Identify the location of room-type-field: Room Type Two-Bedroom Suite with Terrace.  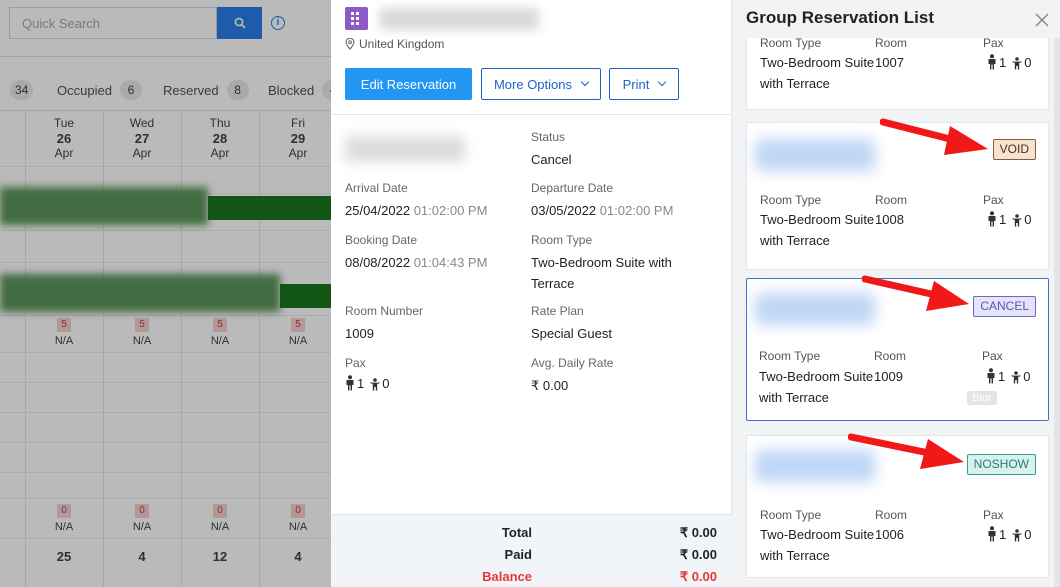
(601, 263).